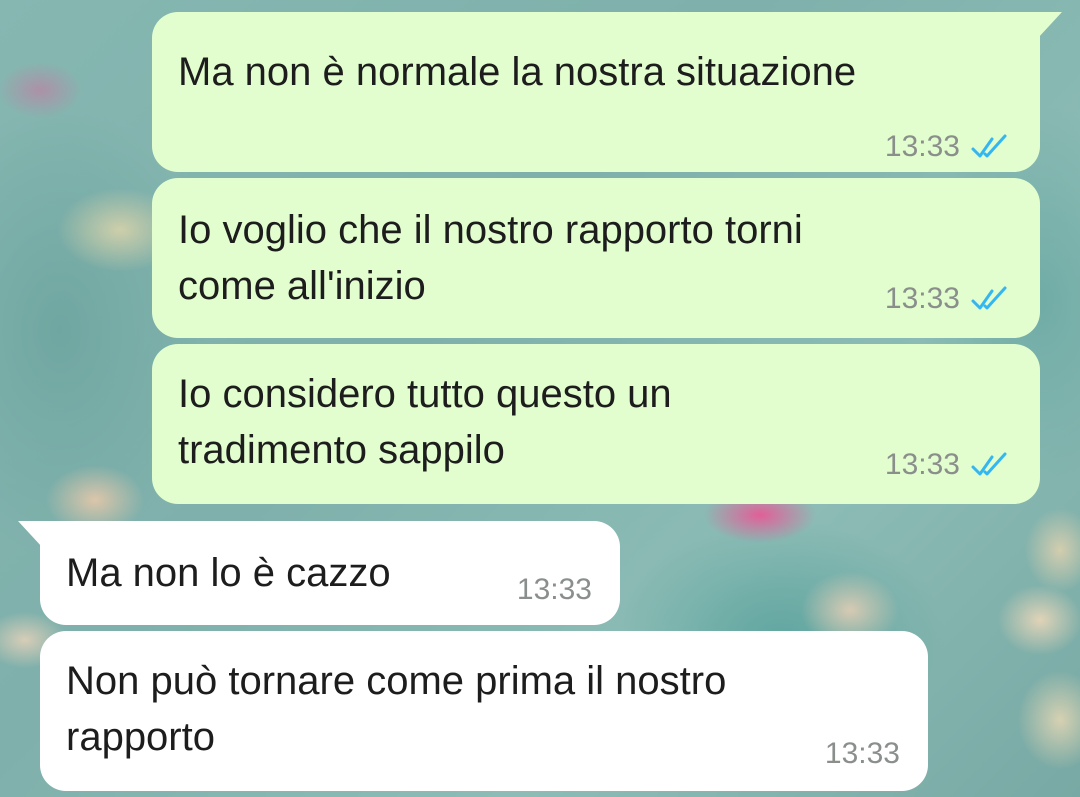  Describe the element at coordinates (228, 573) in the screenshot. I see `message-text: Ma non lo è cazzo` at that location.